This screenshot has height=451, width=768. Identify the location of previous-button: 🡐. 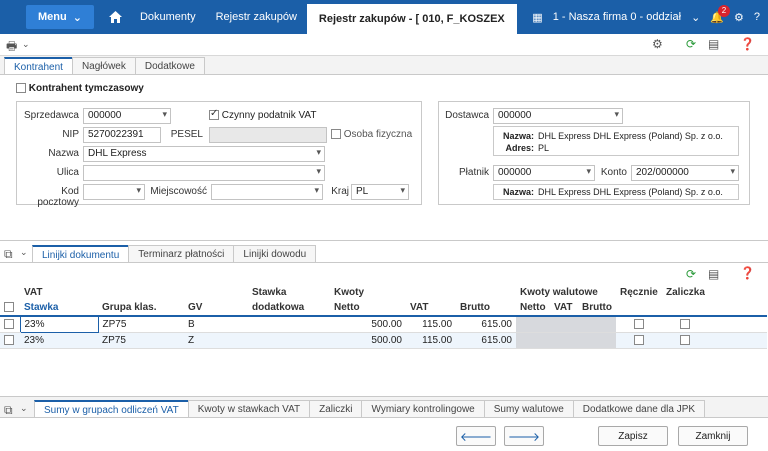
(476, 436).